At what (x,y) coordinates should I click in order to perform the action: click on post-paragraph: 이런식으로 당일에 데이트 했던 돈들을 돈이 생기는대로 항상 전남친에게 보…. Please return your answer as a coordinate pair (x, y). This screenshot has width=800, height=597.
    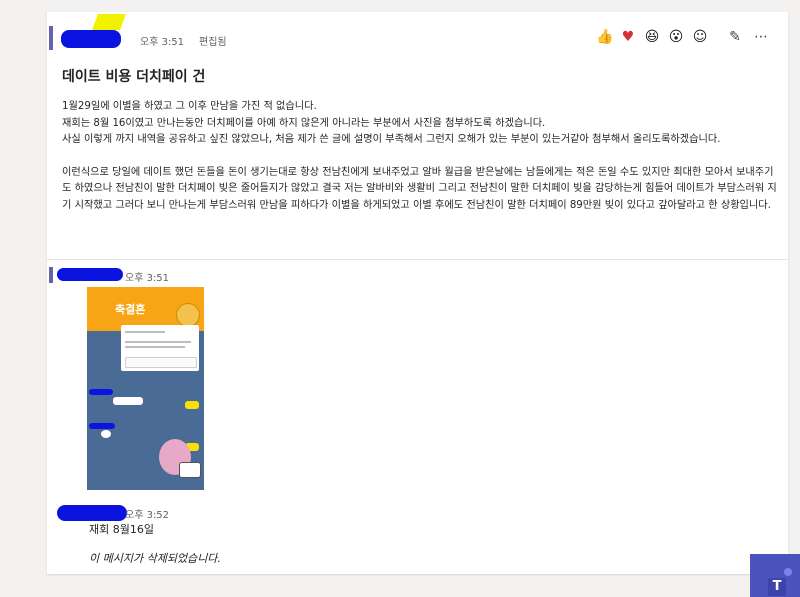
    Looking at the image, I should click on (419, 188).